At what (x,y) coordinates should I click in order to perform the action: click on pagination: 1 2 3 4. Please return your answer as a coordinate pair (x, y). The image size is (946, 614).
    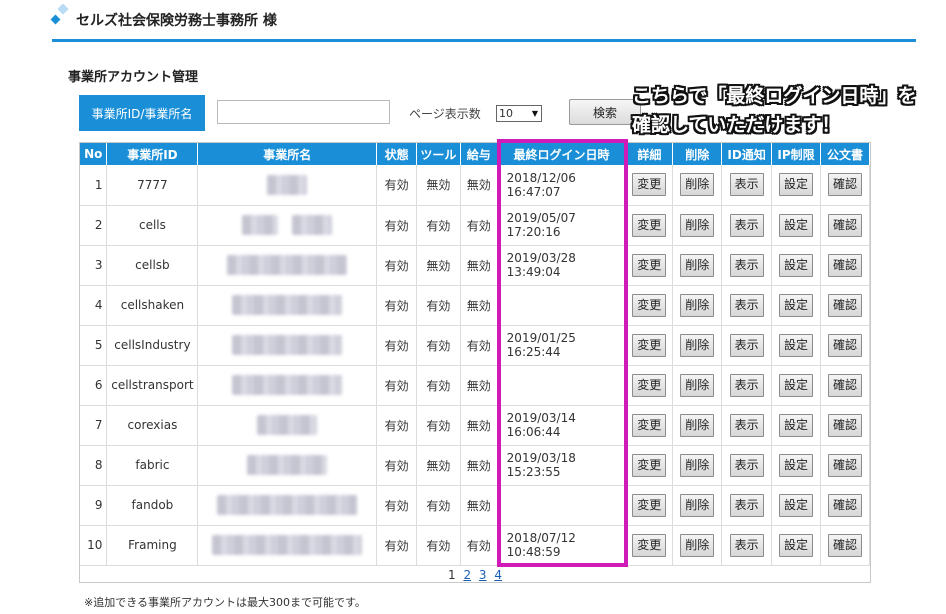
    Looking at the image, I should click on (475, 575).